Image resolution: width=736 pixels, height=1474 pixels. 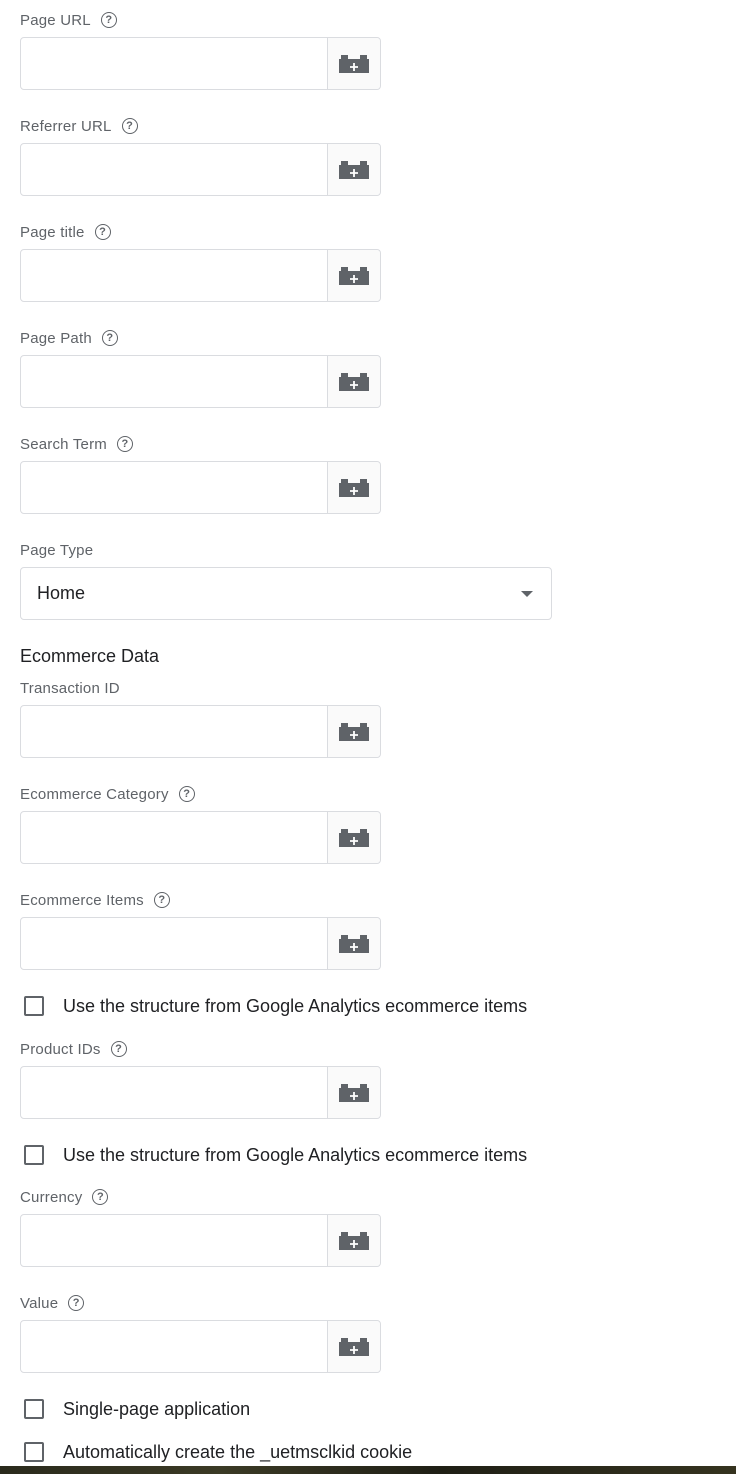 What do you see at coordinates (174, 1240) in the screenshot?
I see `currency-input` at bounding box center [174, 1240].